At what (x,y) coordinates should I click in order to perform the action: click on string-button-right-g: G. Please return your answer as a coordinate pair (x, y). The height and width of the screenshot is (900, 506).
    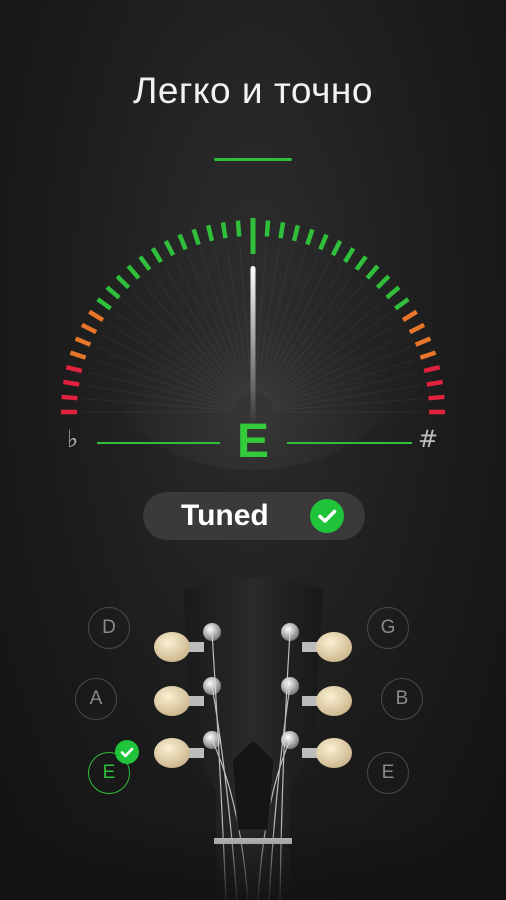
    Looking at the image, I should click on (388, 628).